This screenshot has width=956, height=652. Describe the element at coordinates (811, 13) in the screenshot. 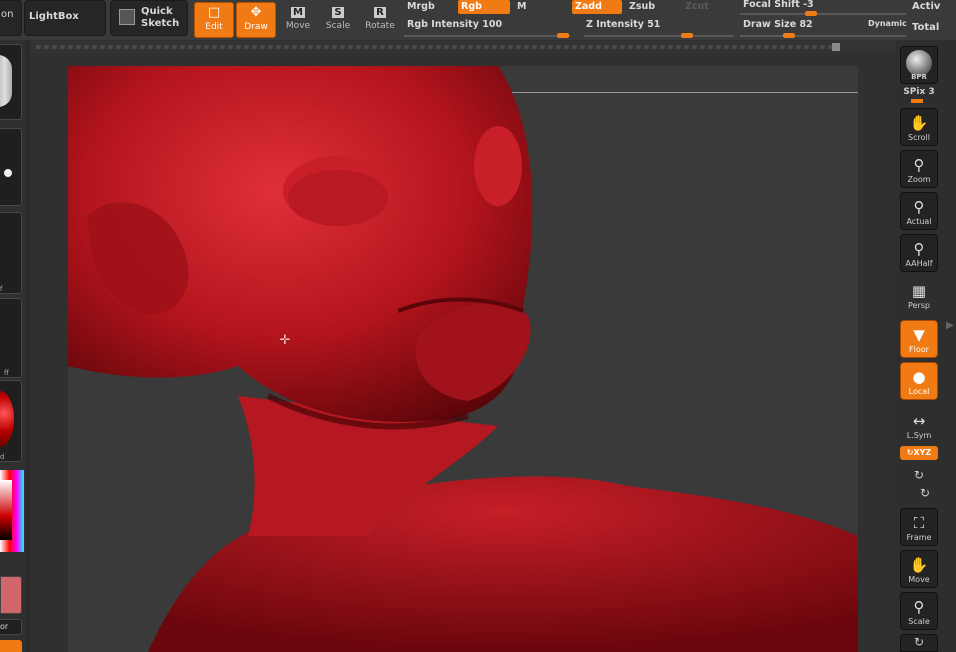

I see `focal-shift-knob` at that location.